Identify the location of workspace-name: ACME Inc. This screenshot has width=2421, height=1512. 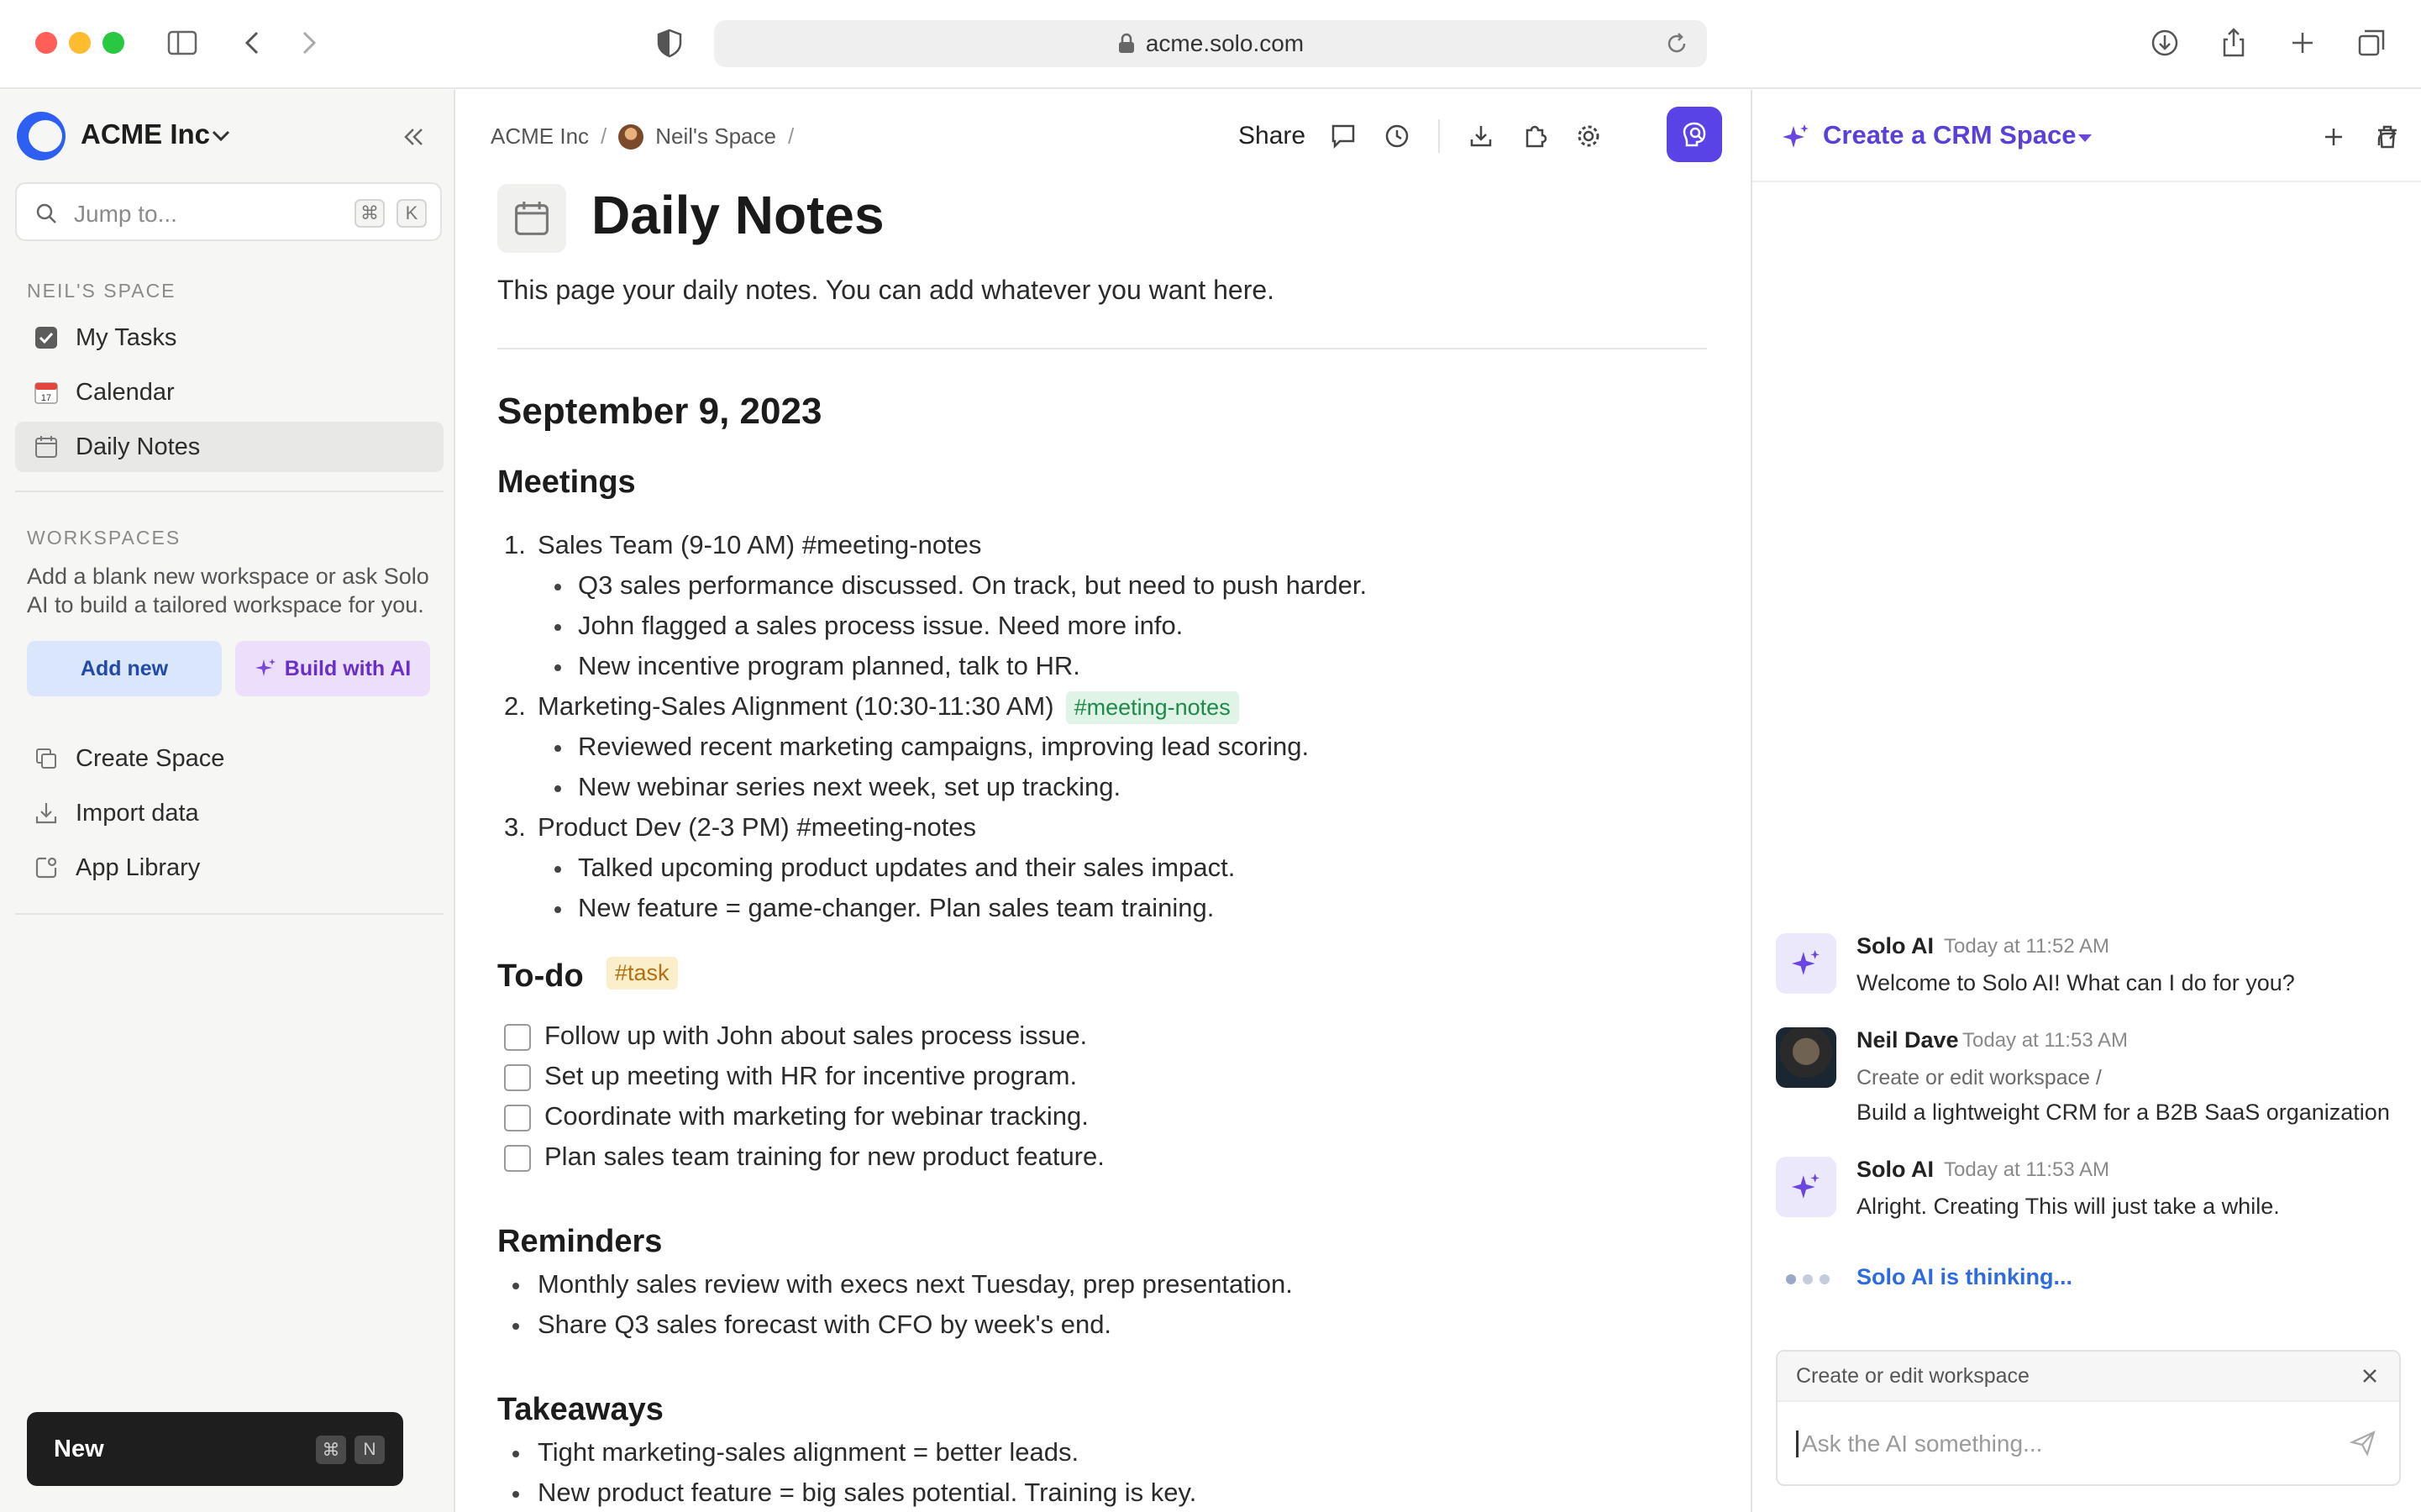
(145, 134).